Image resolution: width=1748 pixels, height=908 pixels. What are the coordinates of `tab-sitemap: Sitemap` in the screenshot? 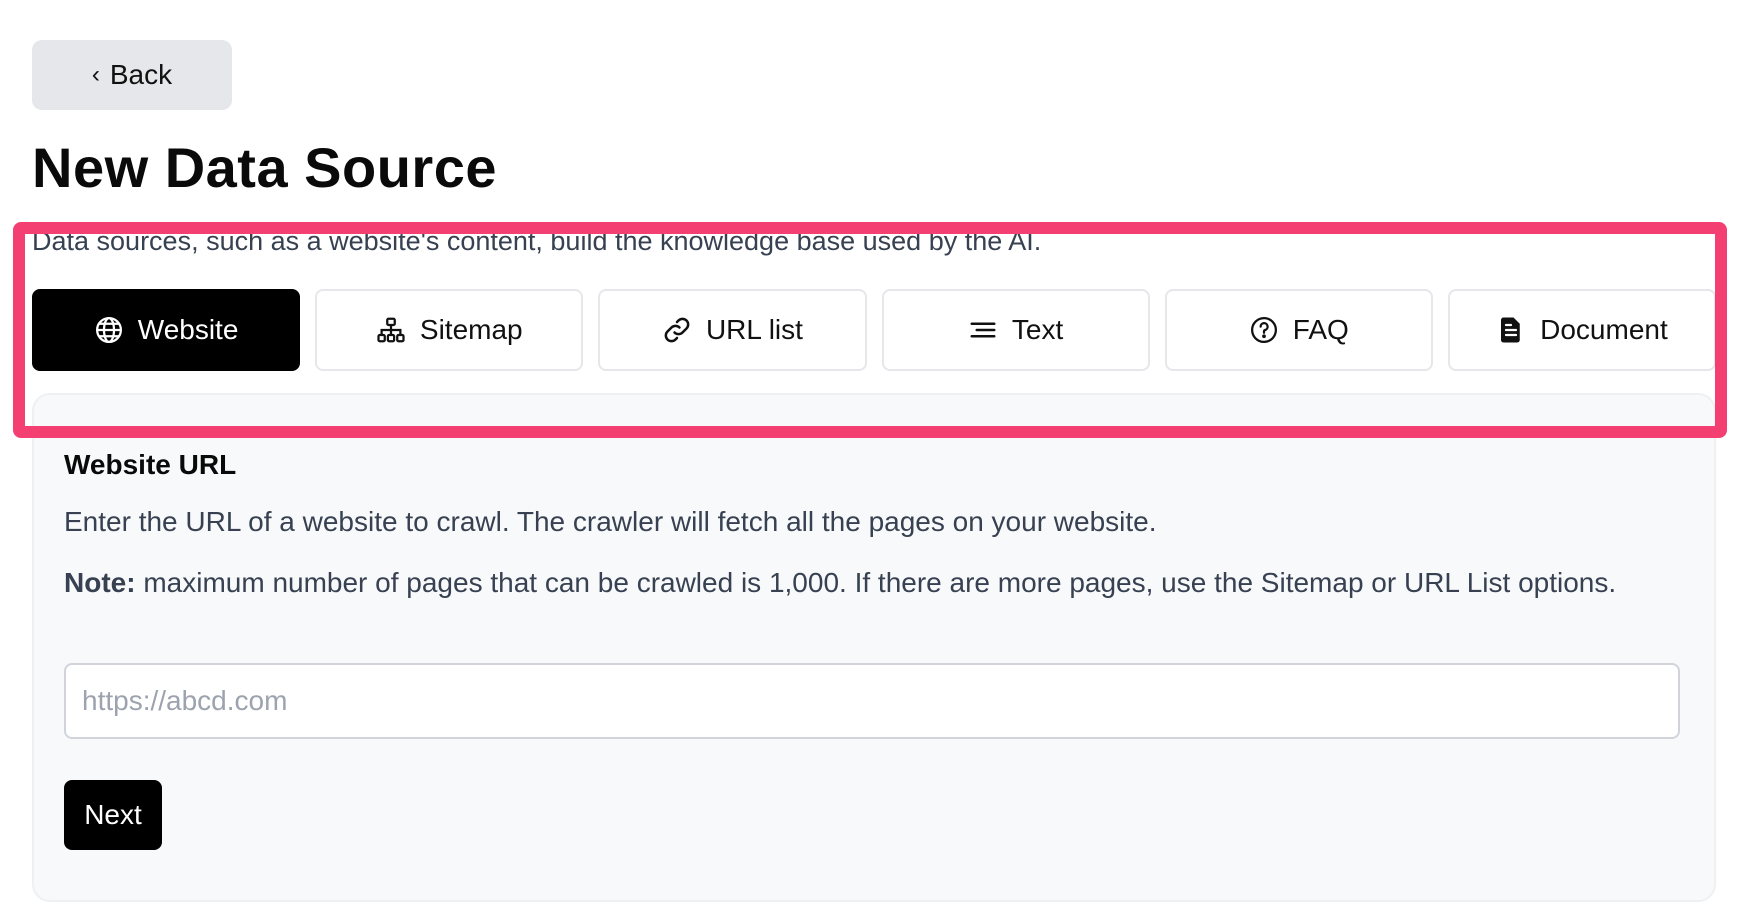 It's located at (449, 330).